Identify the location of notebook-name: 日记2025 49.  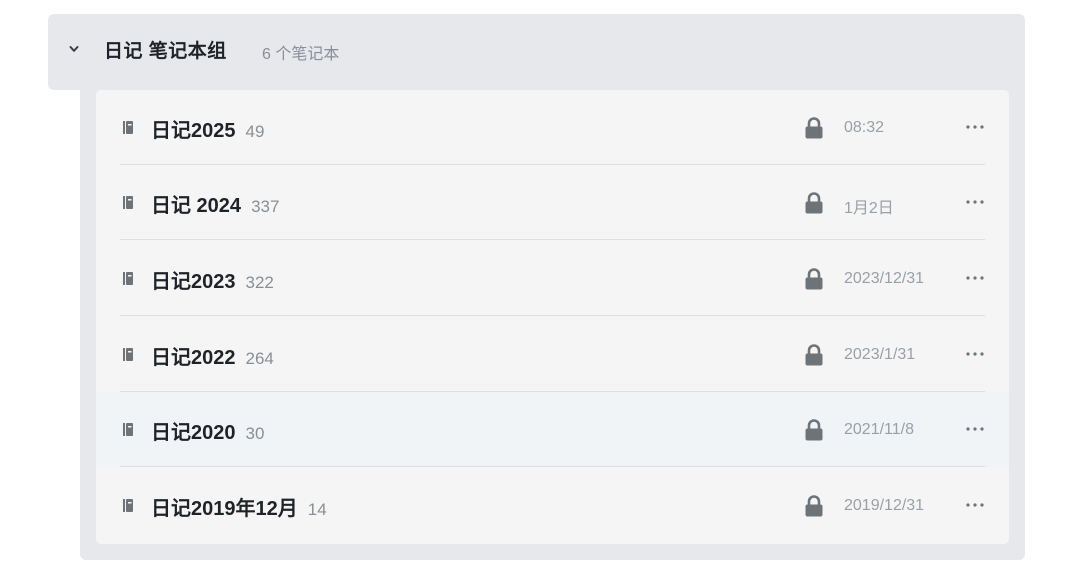
(208, 131).